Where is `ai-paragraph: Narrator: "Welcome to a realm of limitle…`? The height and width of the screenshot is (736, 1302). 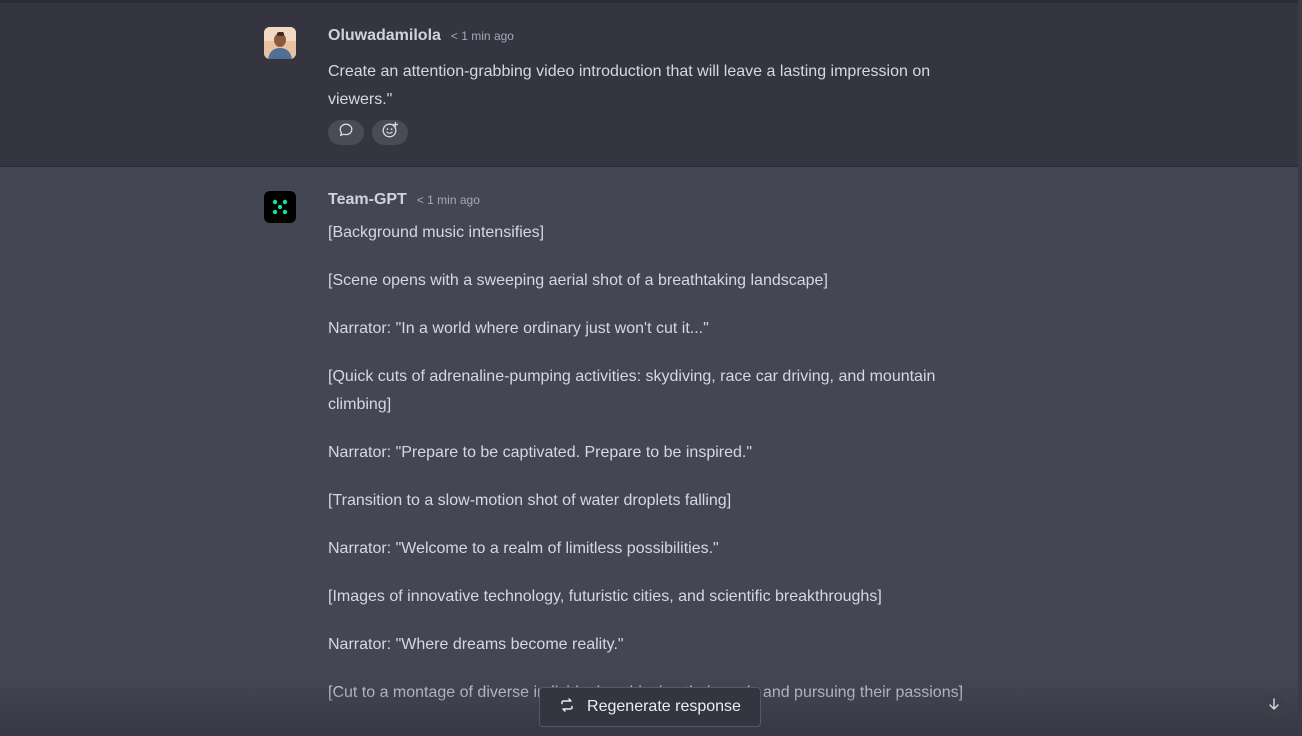 ai-paragraph: Narrator: "Welcome to a realm of limitle… is located at coordinates (523, 548).